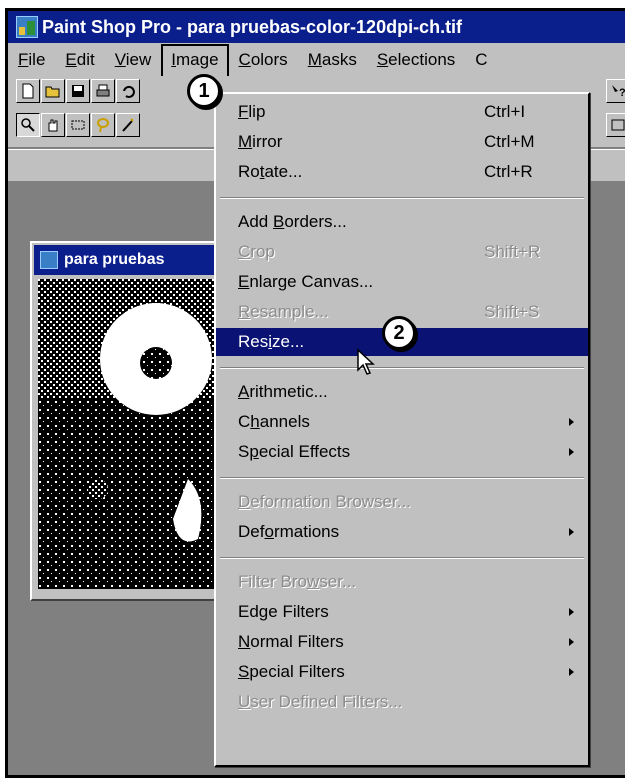 The image size is (625, 783). What do you see at coordinates (332, 60) in the screenshot?
I see `menu-masks: Masks` at bounding box center [332, 60].